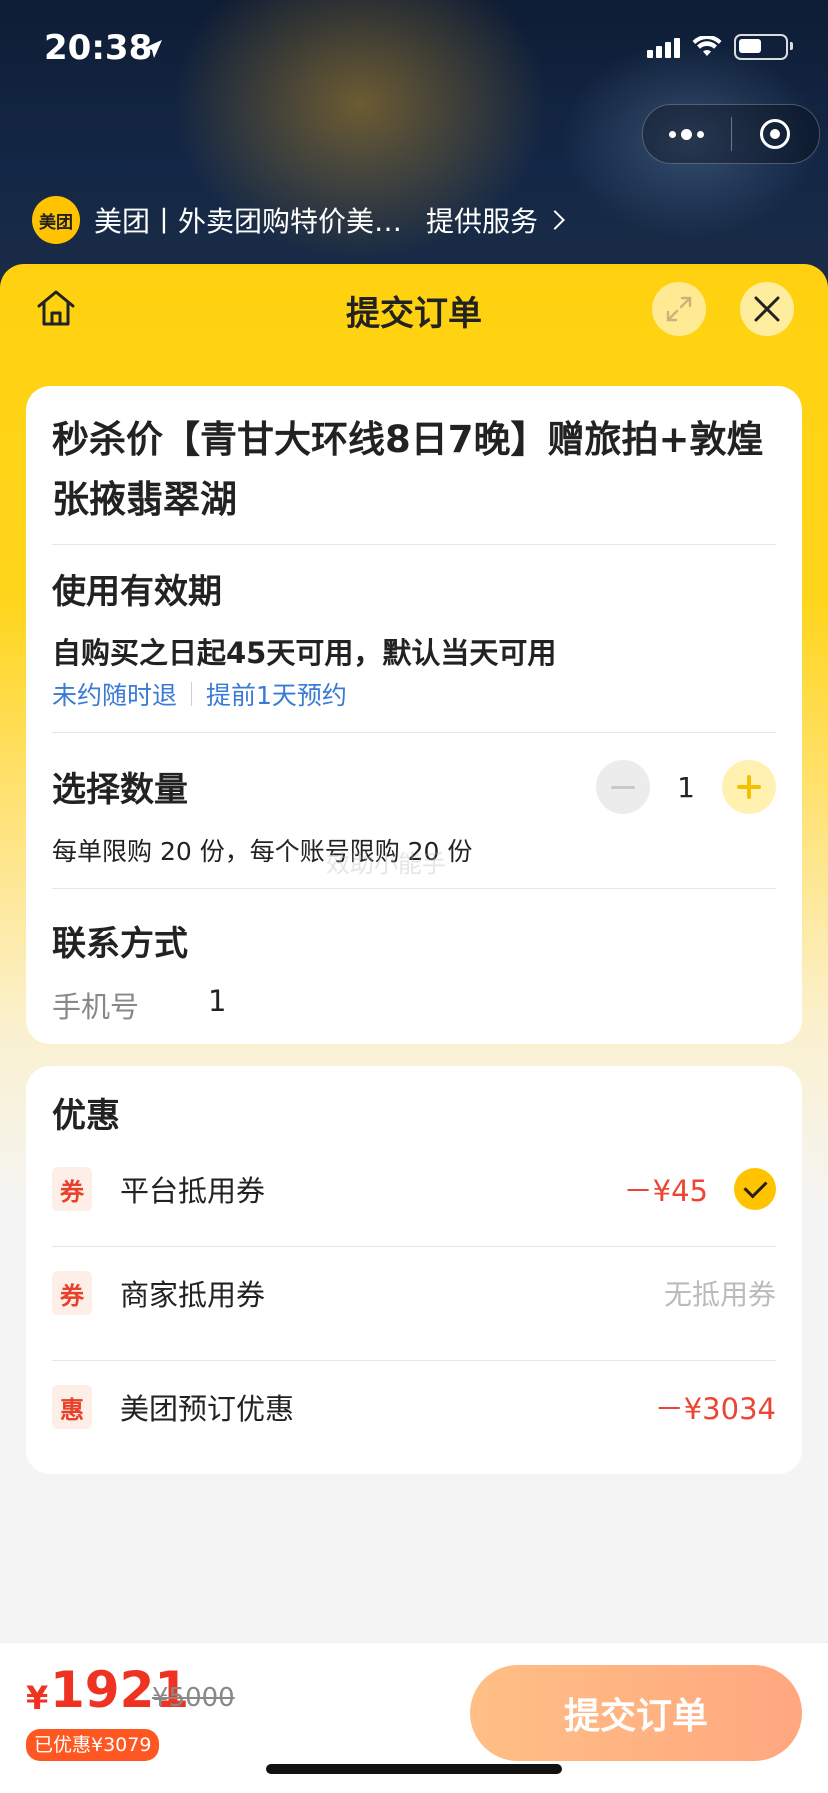 Image resolution: width=828 pixels, height=1793 pixels. What do you see at coordinates (120, 790) in the screenshot?
I see `quantity-title: 选择数量` at bounding box center [120, 790].